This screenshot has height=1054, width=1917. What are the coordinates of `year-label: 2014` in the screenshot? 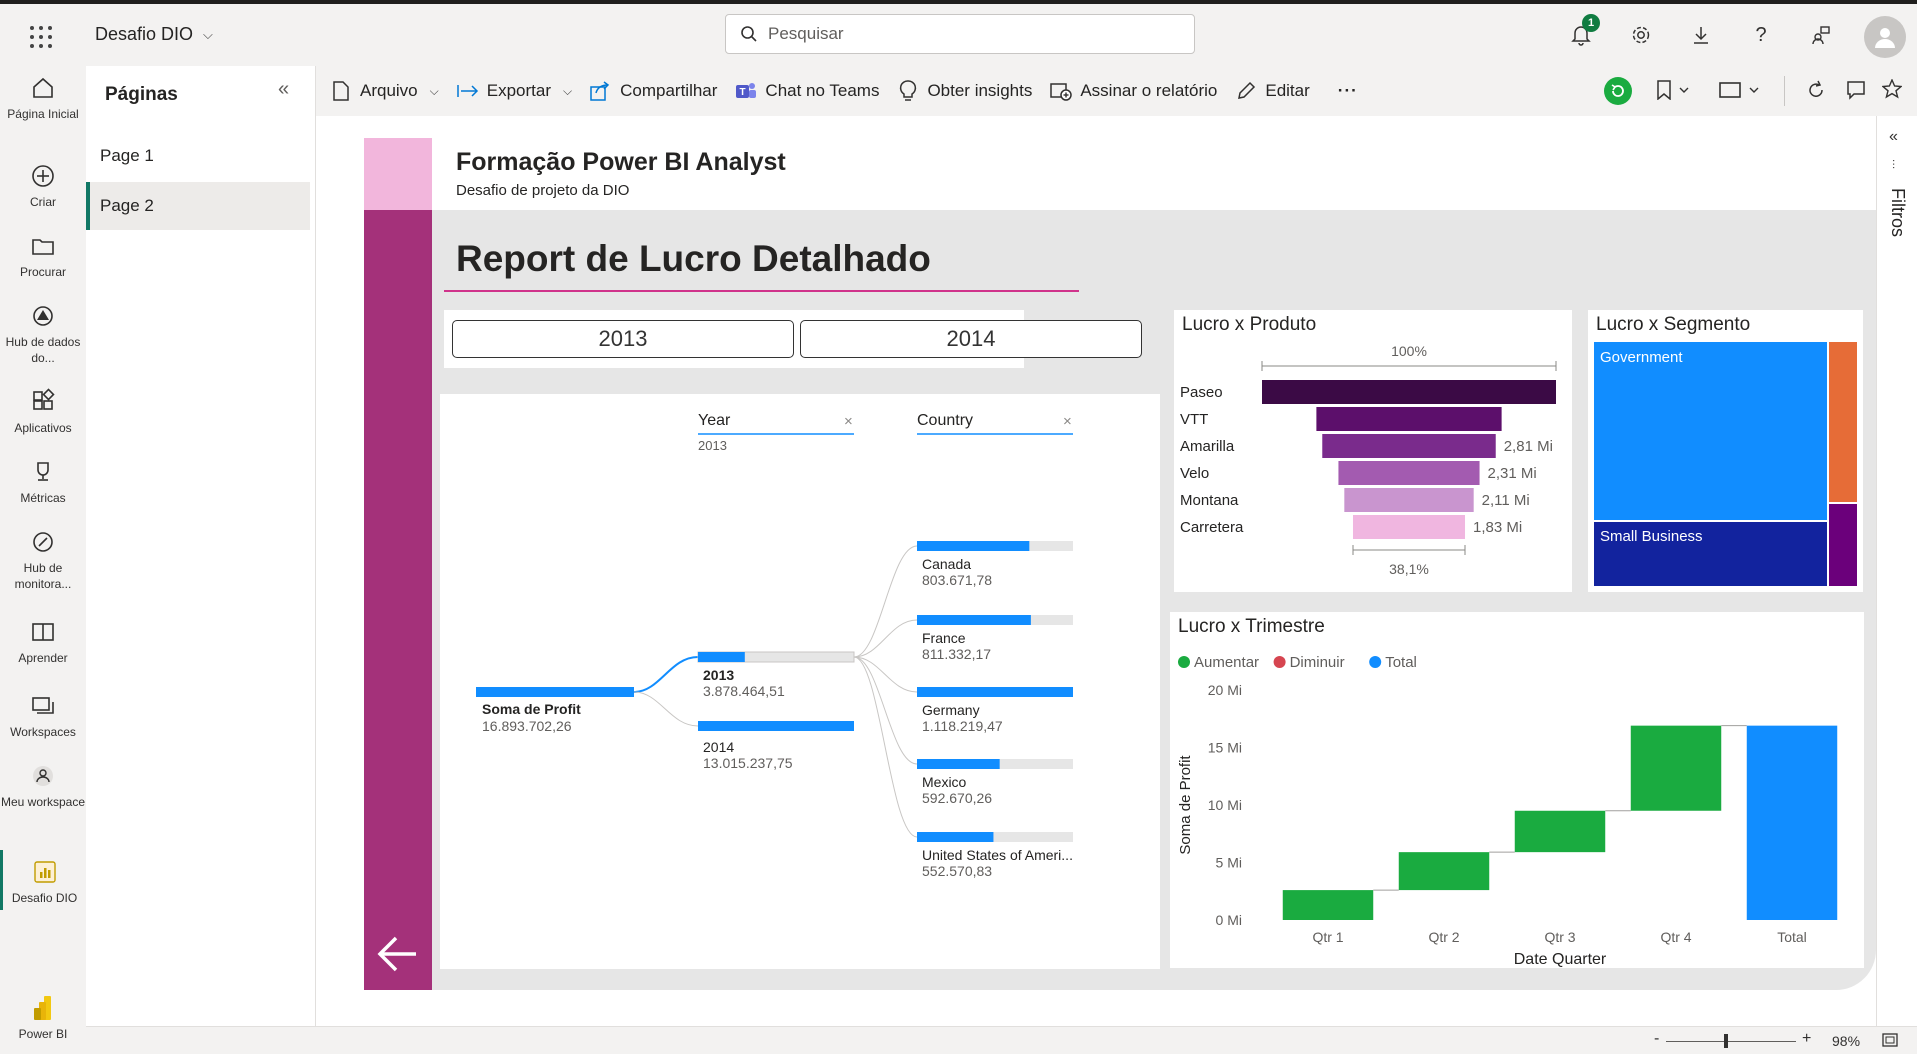 It's located at (718, 747).